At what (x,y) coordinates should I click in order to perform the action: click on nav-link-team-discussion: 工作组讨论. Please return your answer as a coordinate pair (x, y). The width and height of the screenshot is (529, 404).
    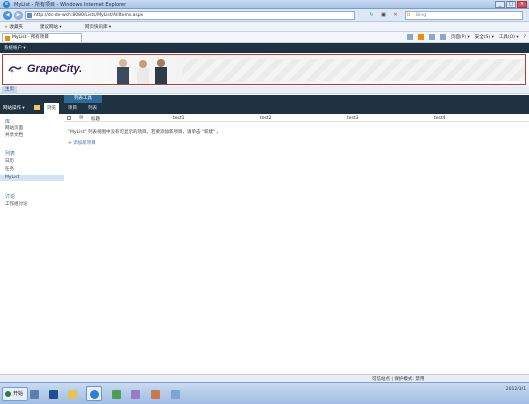
    Looking at the image, I should click on (16, 204).